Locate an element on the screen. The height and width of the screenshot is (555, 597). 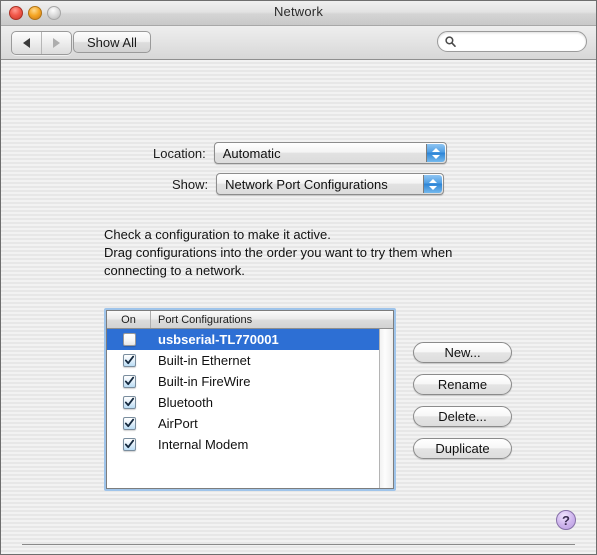
navigation-buttons is located at coordinates (41, 43).